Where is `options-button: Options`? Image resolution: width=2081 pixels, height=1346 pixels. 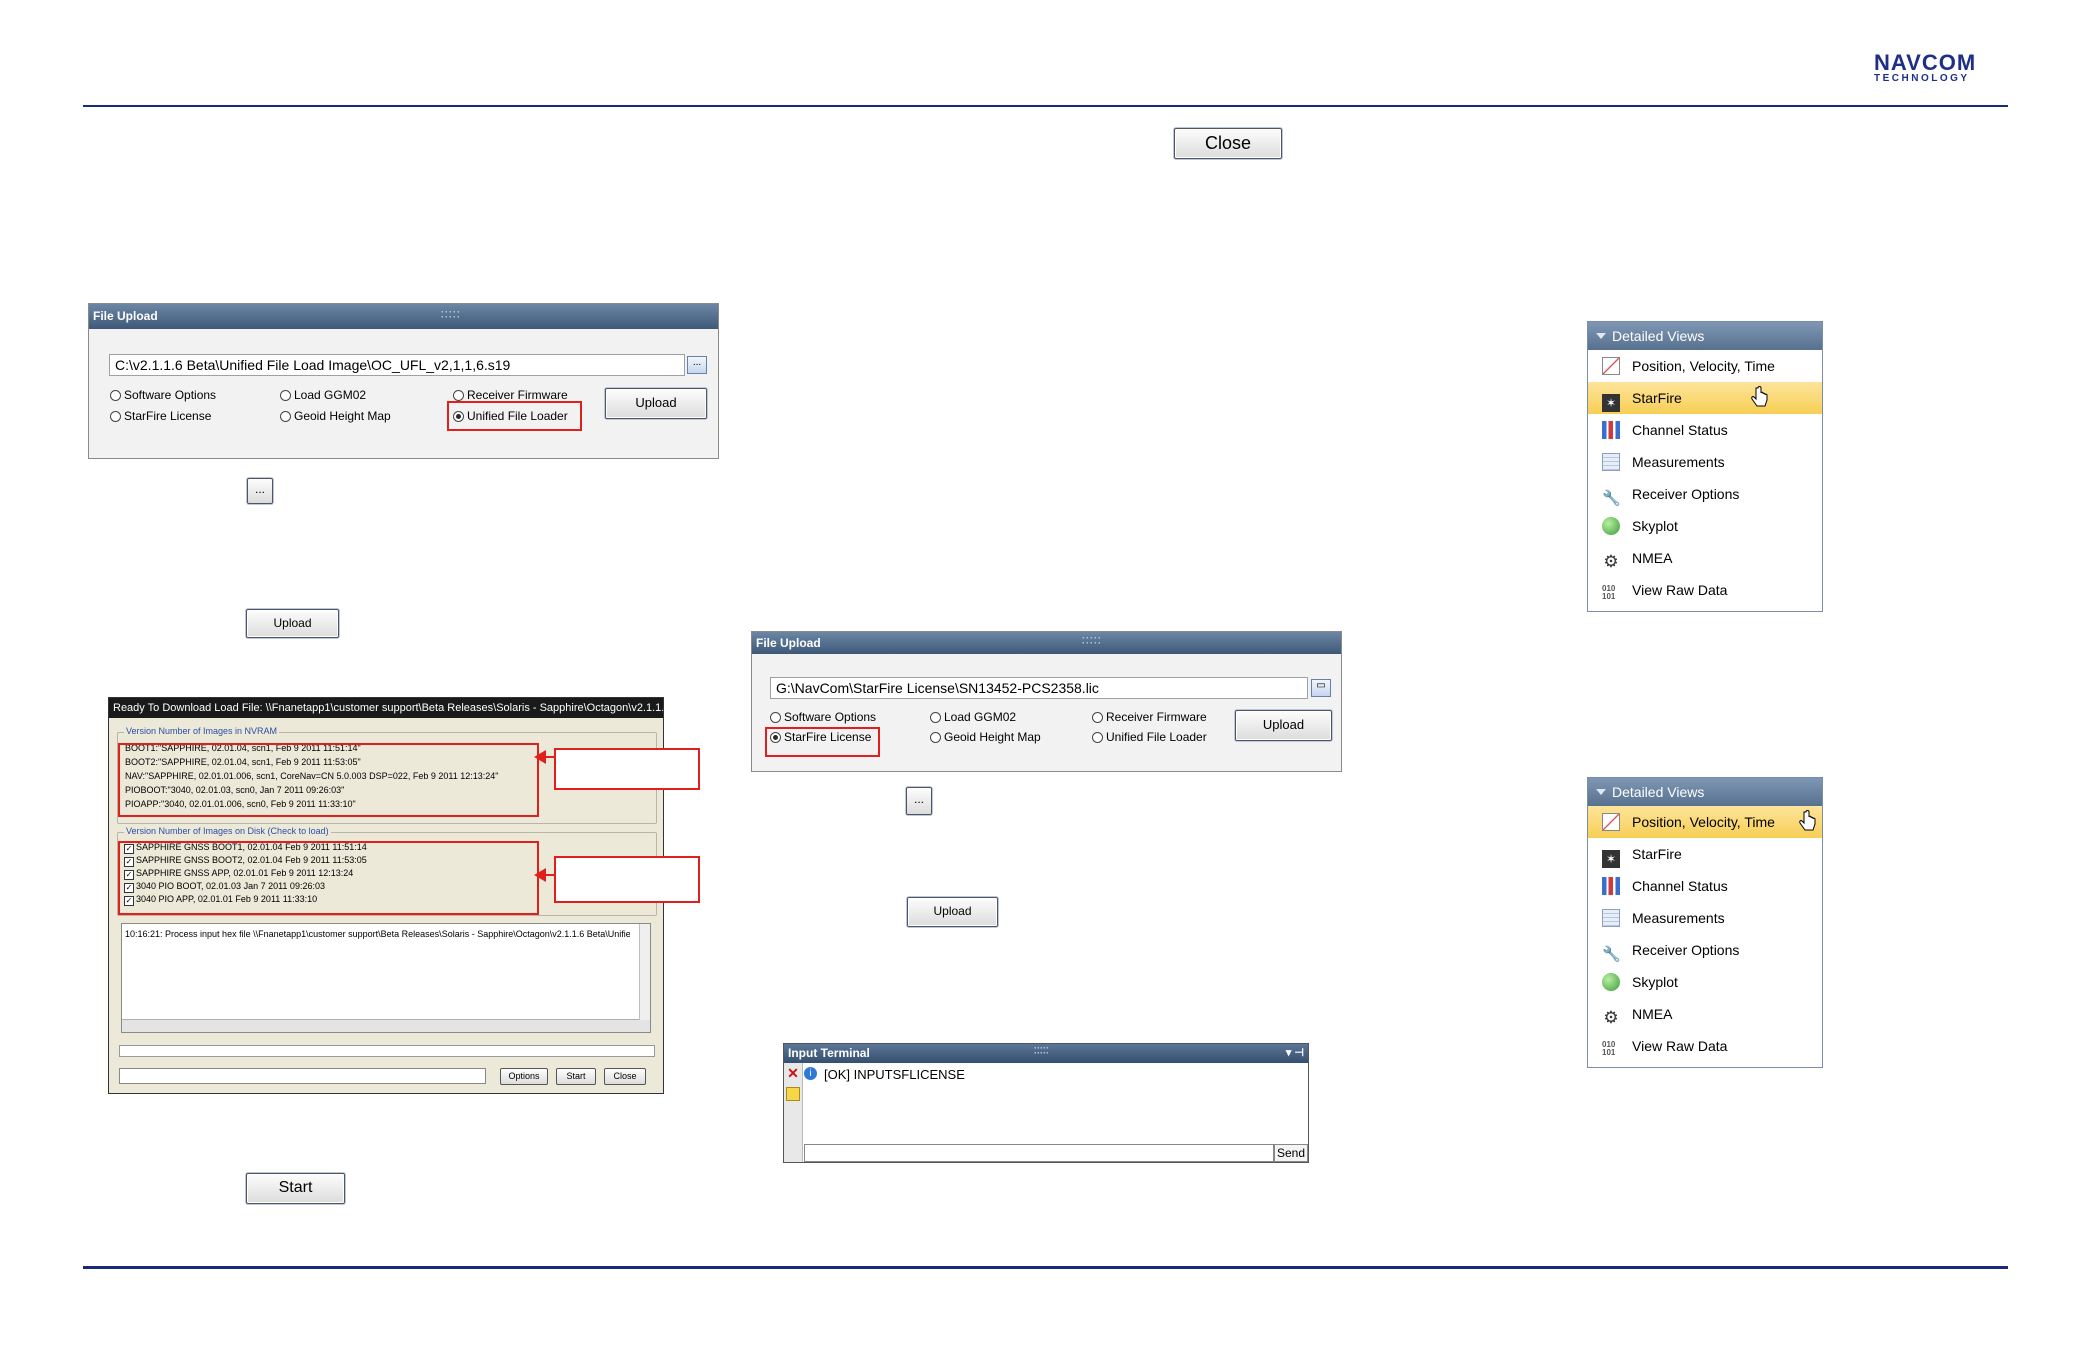 options-button: Options is located at coordinates (524, 1076).